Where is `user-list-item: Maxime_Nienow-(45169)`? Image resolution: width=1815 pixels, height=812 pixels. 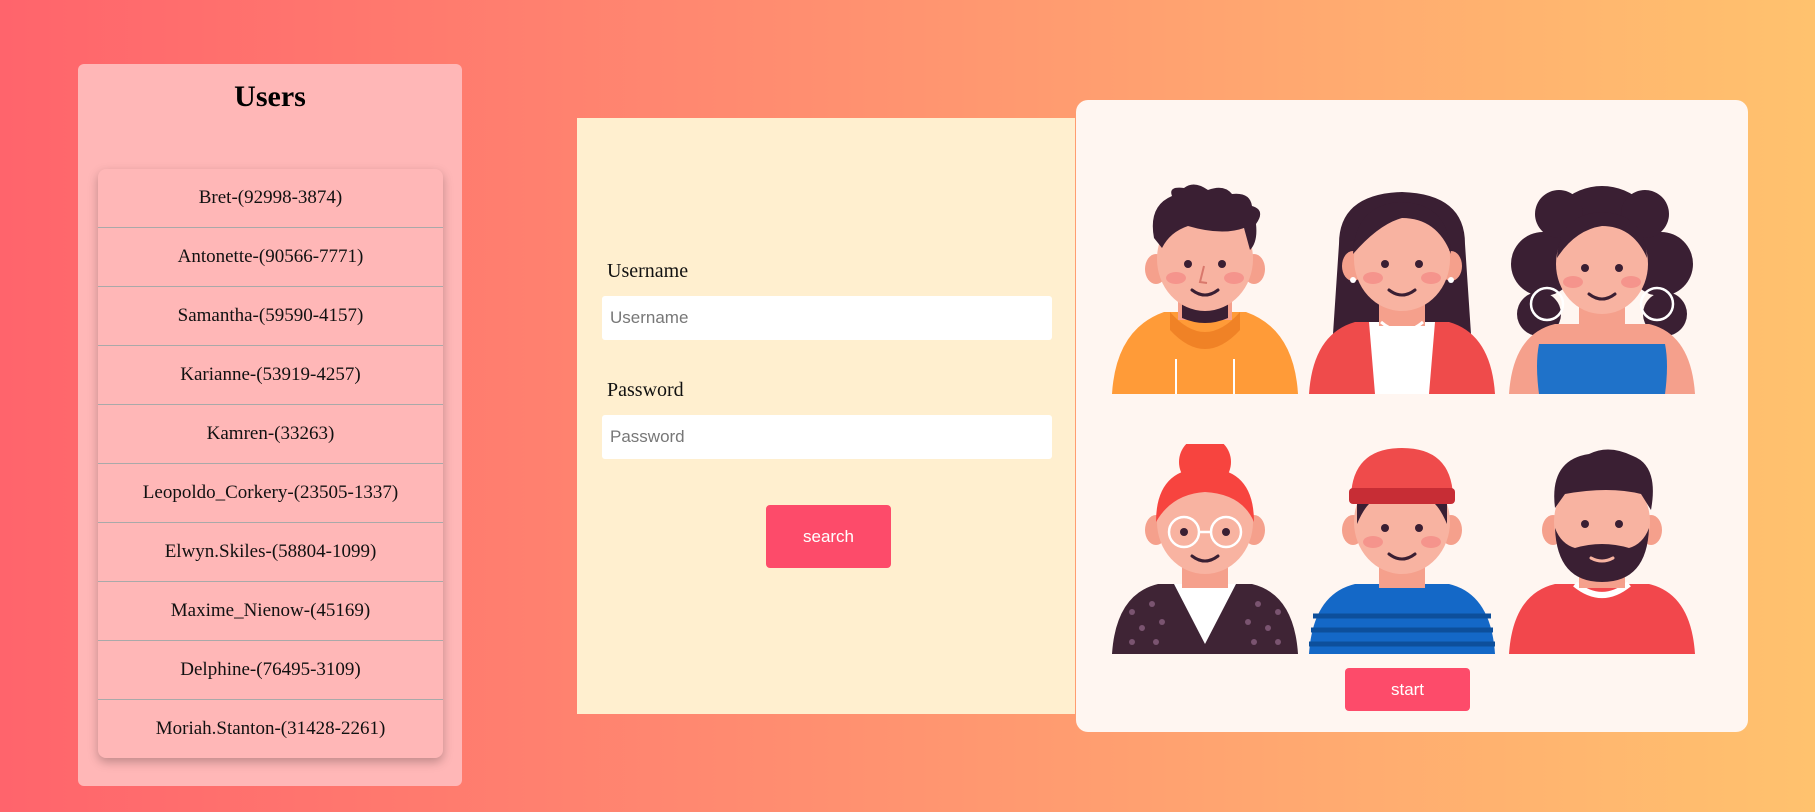 user-list-item: Maxime_Nienow-(45169) is located at coordinates (270, 611).